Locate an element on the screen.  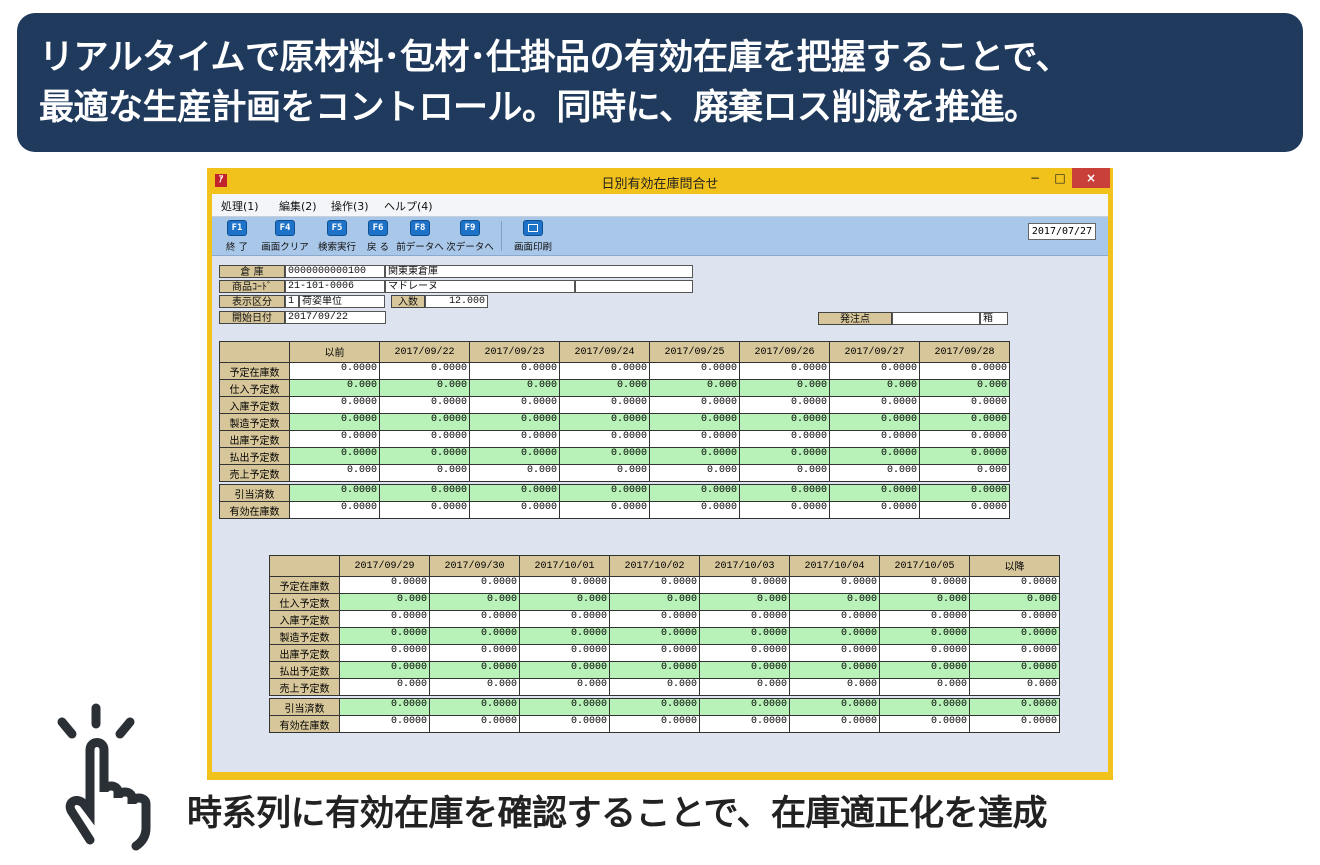
table1-col-header: 2017/09/25 is located at coordinates (694, 352).